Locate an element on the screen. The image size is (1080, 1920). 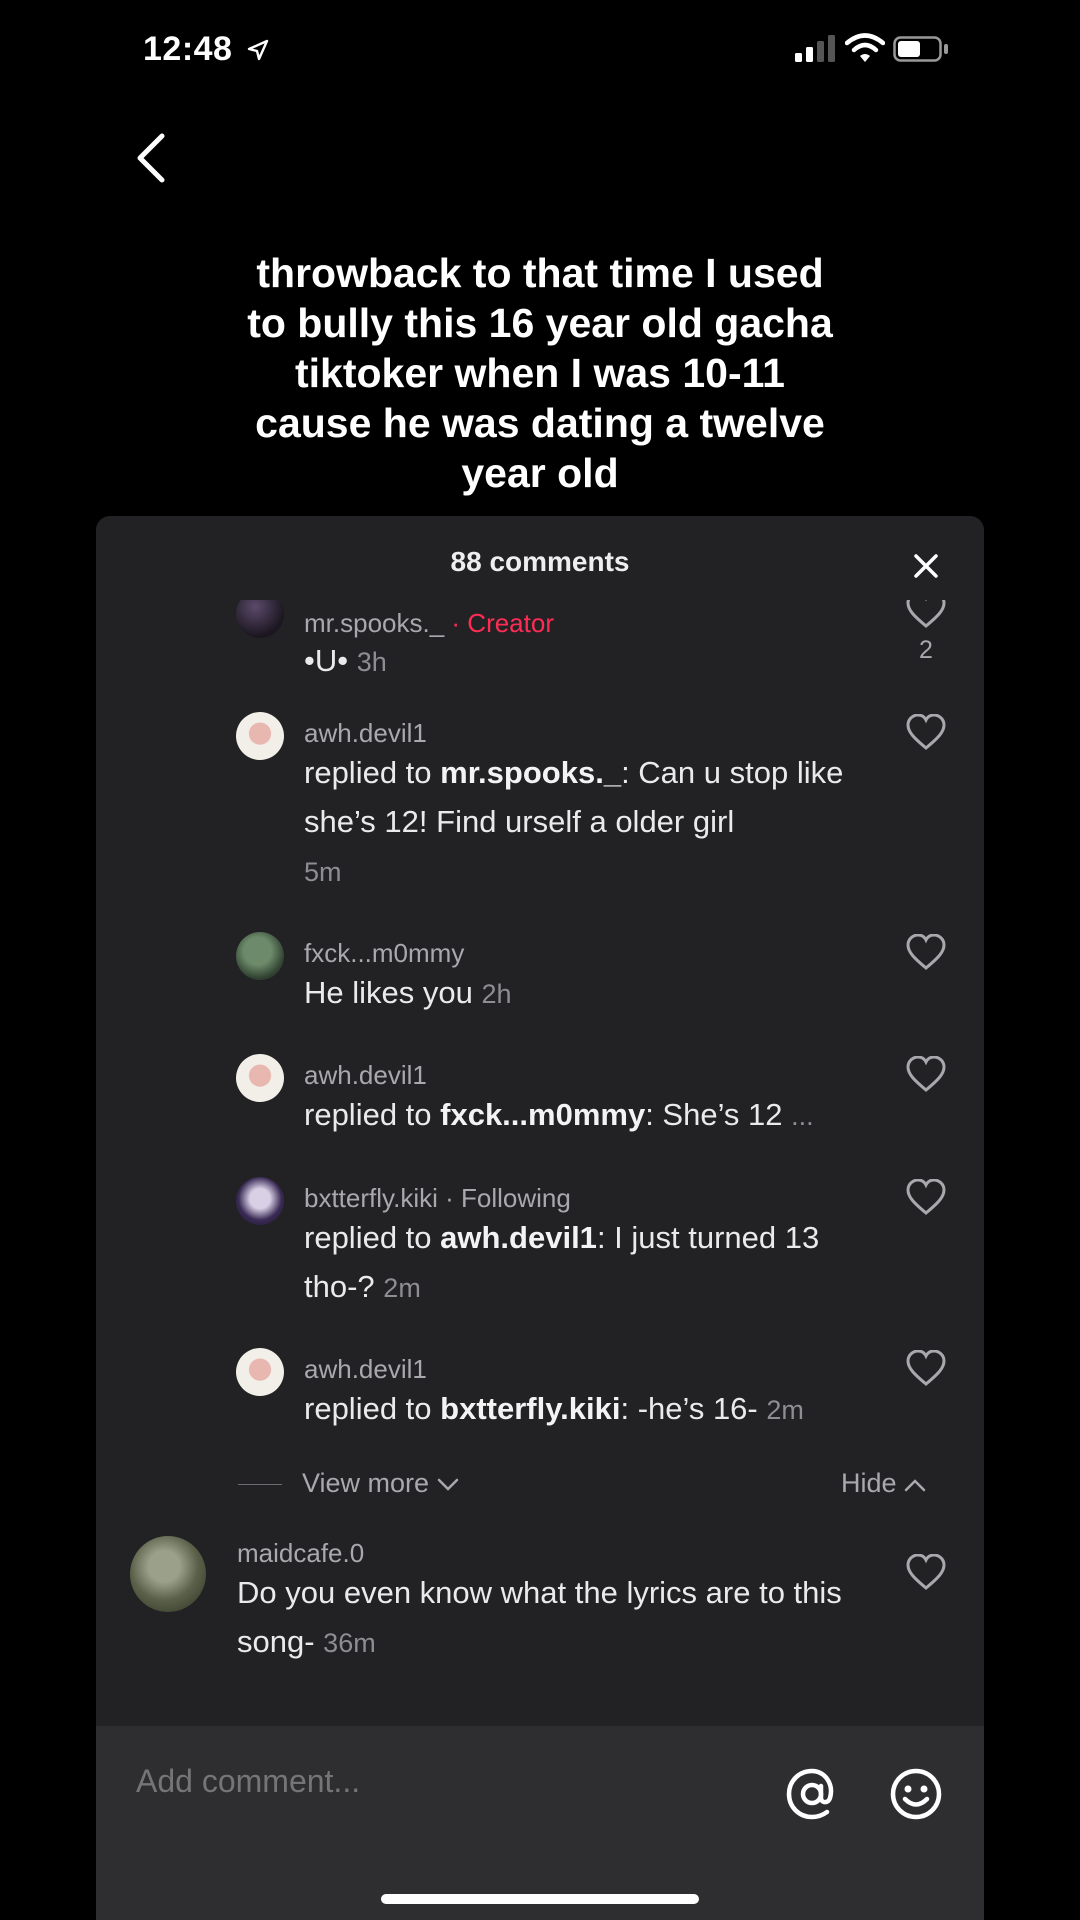
at-sign-icon is located at coordinates (812, 1794).